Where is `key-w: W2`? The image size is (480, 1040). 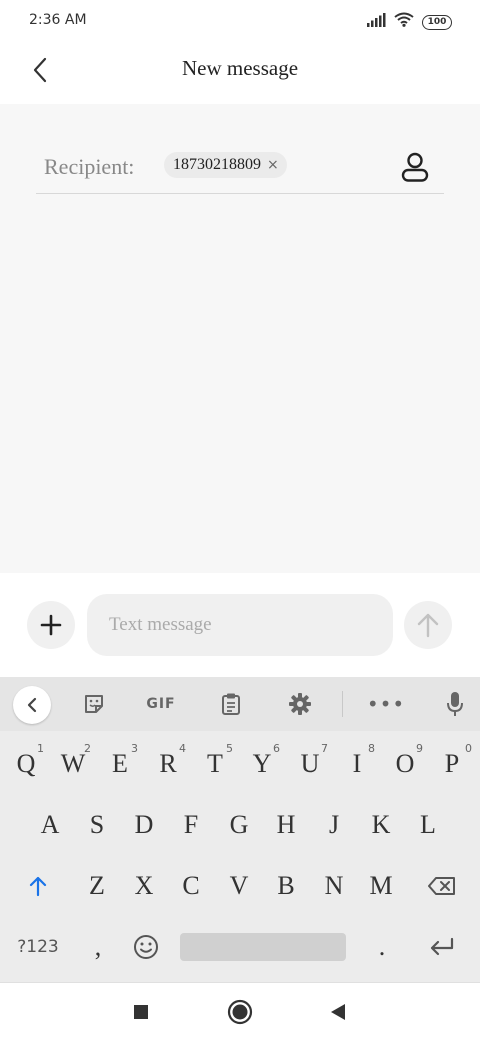 key-w: W2 is located at coordinates (73, 764).